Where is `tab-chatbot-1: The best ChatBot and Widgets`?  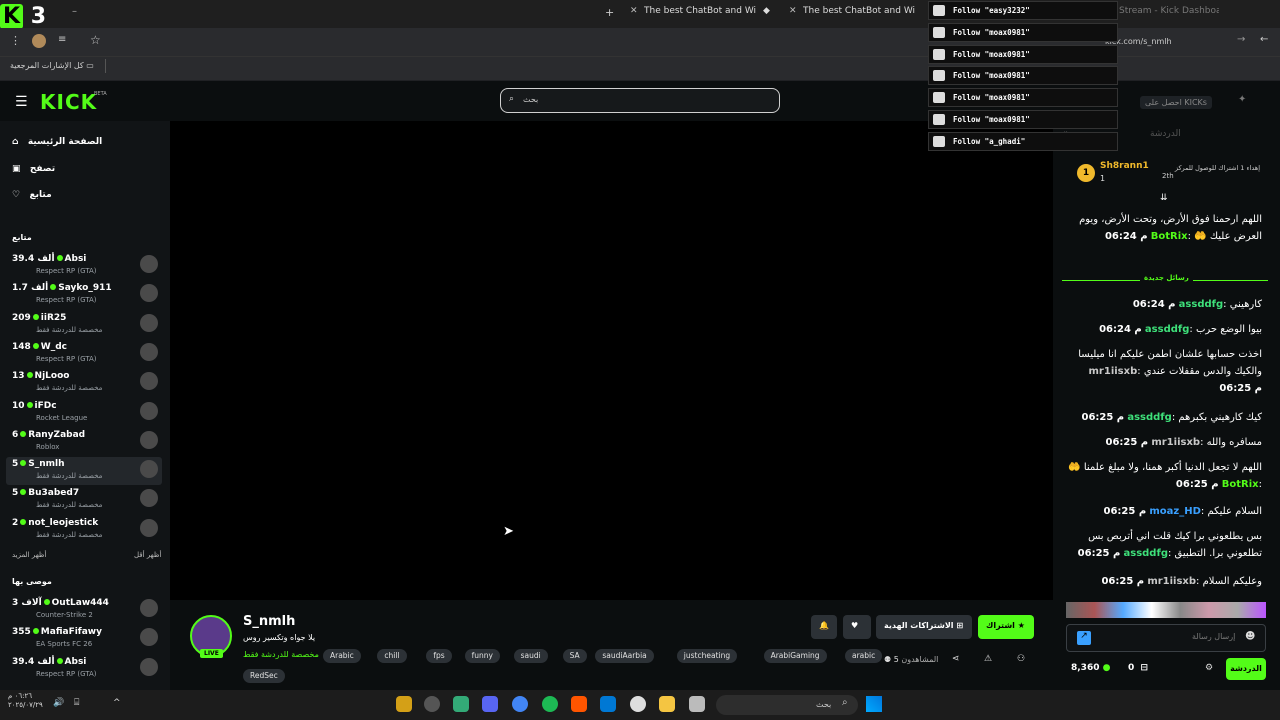
tab-chatbot-1: The best ChatBot and Widgets is located at coordinates (700, 15).